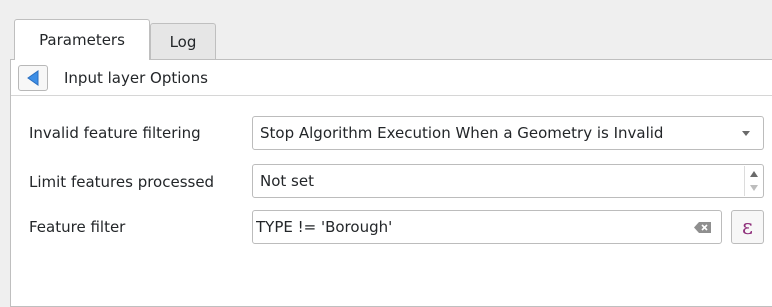  What do you see at coordinates (754, 174) in the screenshot?
I see `spin-up-icon` at bounding box center [754, 174].